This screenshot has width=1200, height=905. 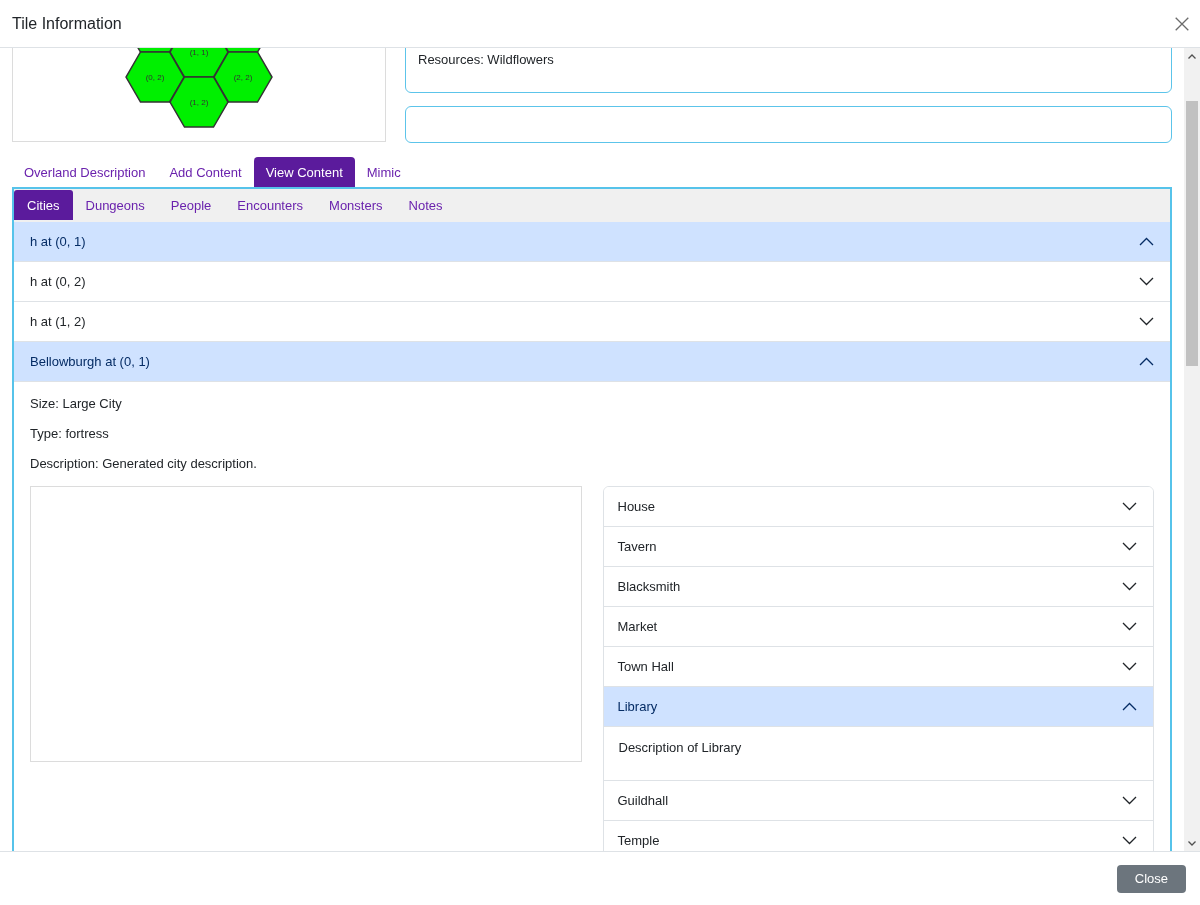 What do you see at coordinates (878, 707) in the screenshot?
I see `accordion-header: Library` at bounding box center [878, 707].